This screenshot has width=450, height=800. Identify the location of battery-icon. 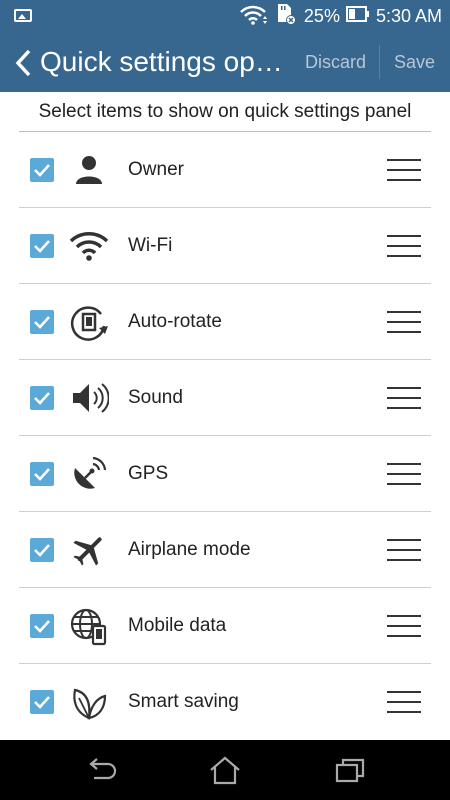
(357, 16).